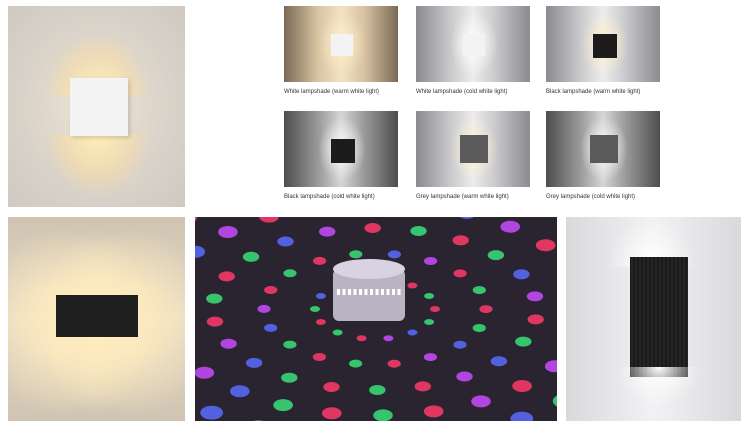  What do you see at coordinates (98, 164) in the screenshot?
I see `light-beam-down` at bounding box center [98, 164].